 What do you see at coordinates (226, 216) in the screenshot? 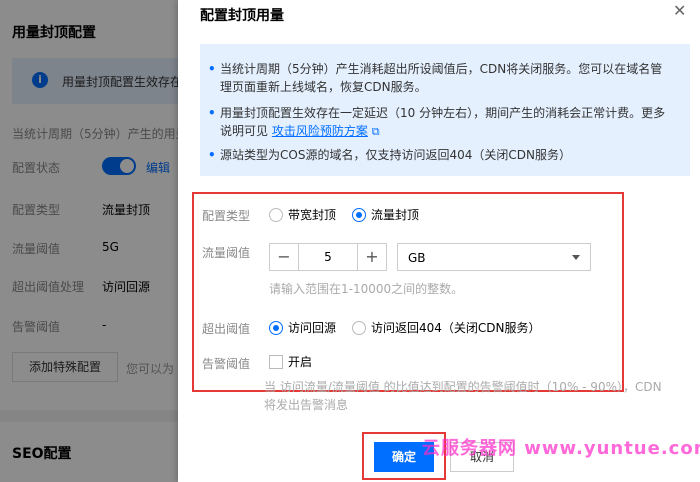
I see `config-type-label: 配置类型` at bounding box center [226, 216].